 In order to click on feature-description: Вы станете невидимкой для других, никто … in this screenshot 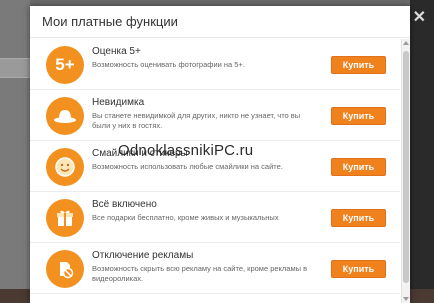, I will do `click(196, 120)`.